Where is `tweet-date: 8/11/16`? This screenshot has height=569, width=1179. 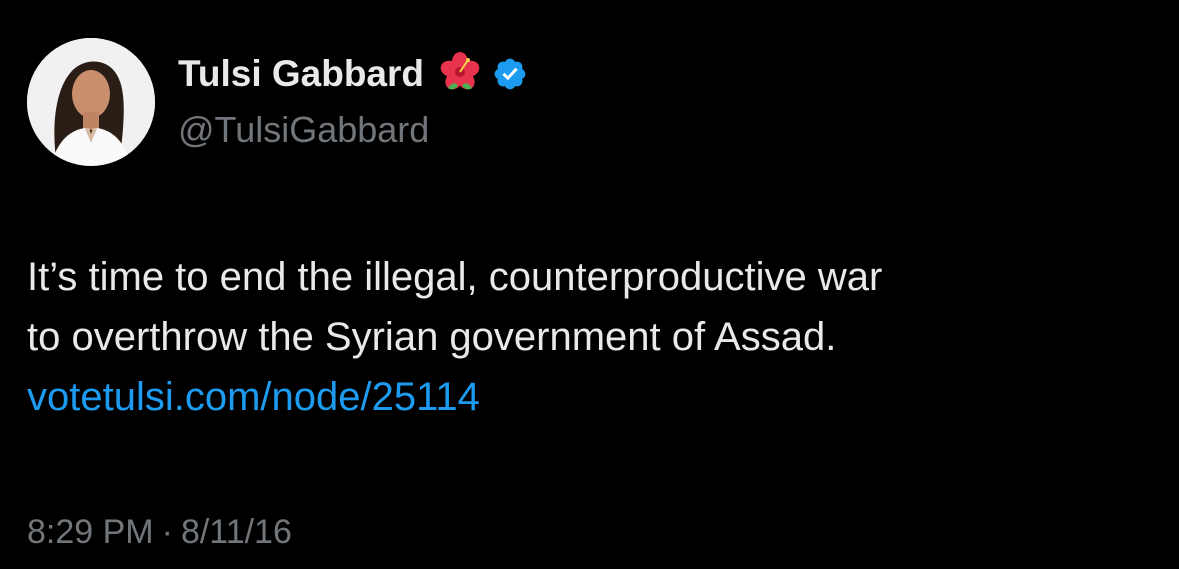
tweet-date: 8/11/16 is located at coordinates (236, 532).